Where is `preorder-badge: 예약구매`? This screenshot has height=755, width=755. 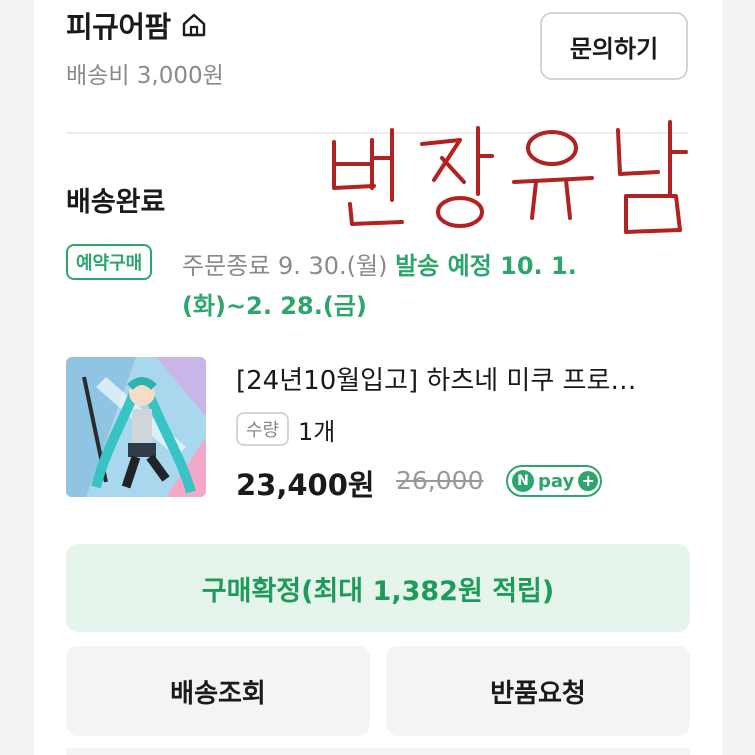
preorder-badge: 예약구매 is located at coordinates (109, 262).